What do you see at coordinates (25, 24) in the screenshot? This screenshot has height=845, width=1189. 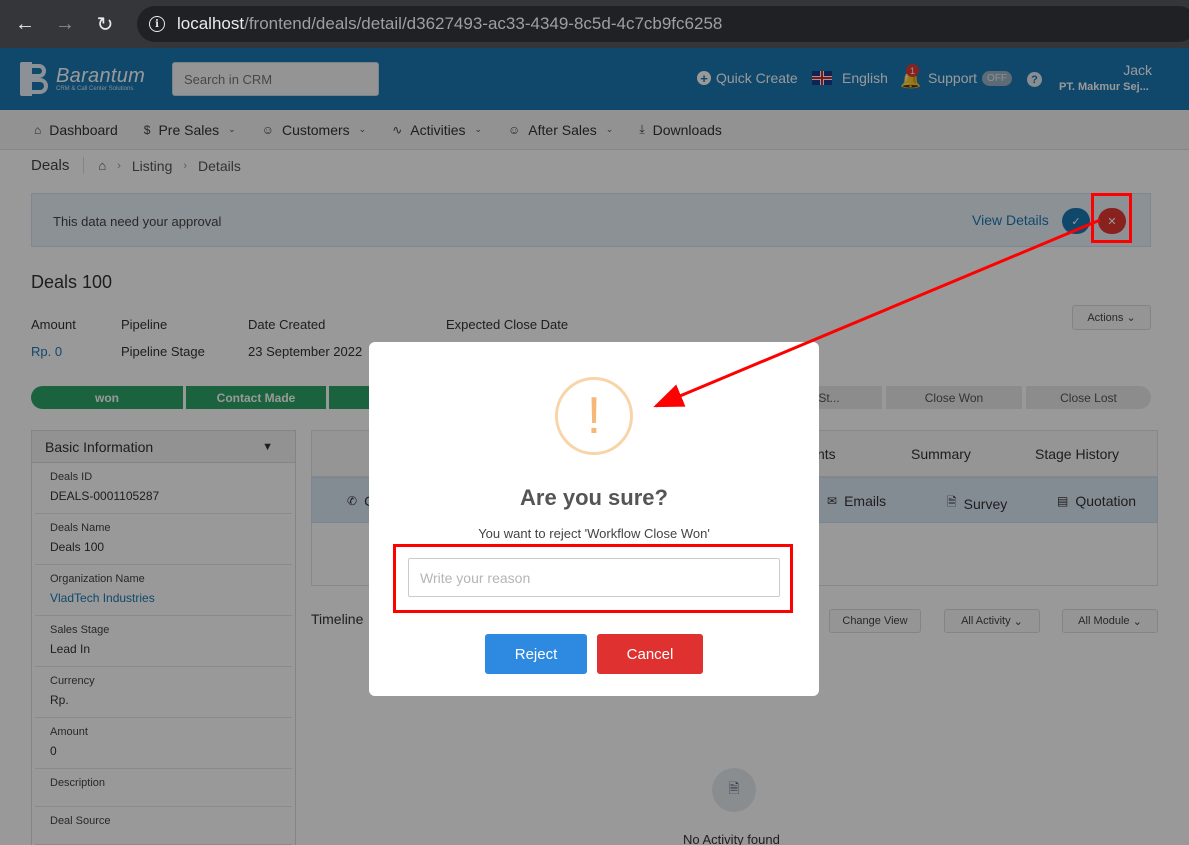 I see `arrow-left-icon: ←` at bounding box center [25, 24].